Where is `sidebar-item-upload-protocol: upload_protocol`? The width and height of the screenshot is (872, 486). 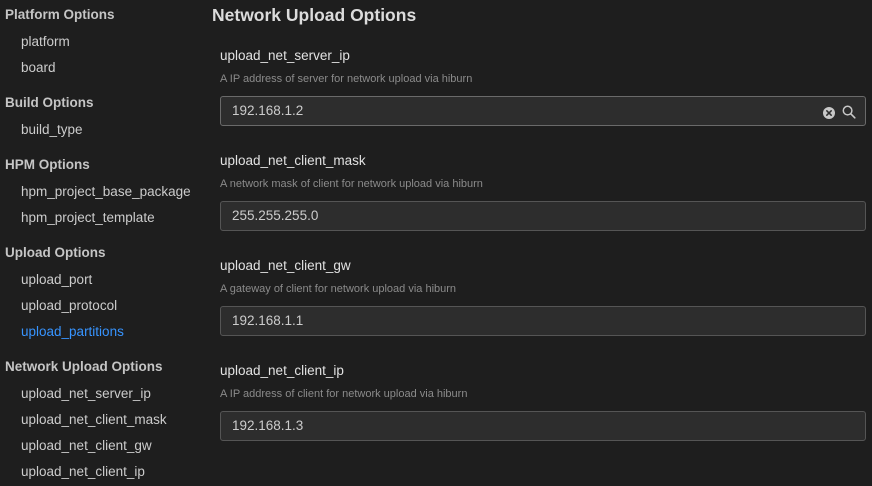 sidebar-item-upload-protocol: upload_protocol is located at coordinates (69, 306).